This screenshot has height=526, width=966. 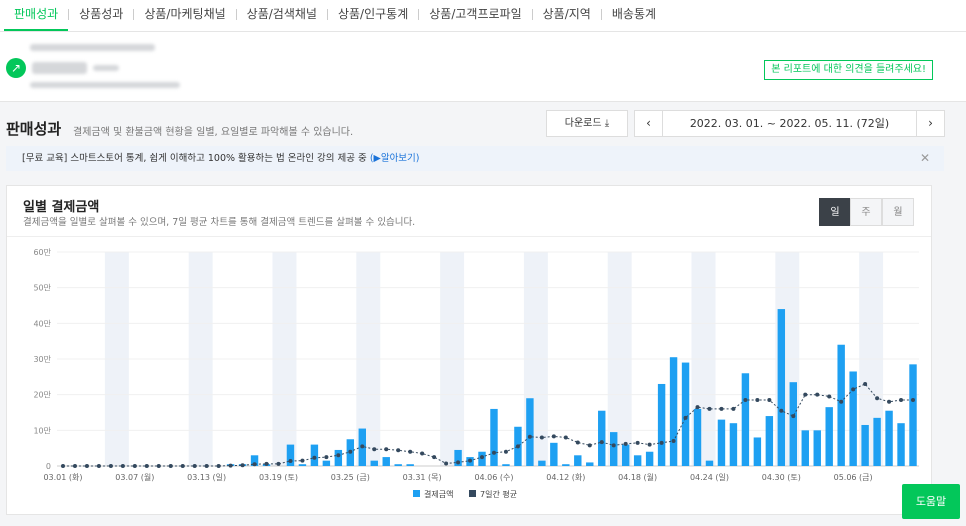 What do you see at coordinates (475, 18) in the screenshot?
I see `tab-product-customer-profile: 상품/고객프로파일` at bounding box center [475, 18].